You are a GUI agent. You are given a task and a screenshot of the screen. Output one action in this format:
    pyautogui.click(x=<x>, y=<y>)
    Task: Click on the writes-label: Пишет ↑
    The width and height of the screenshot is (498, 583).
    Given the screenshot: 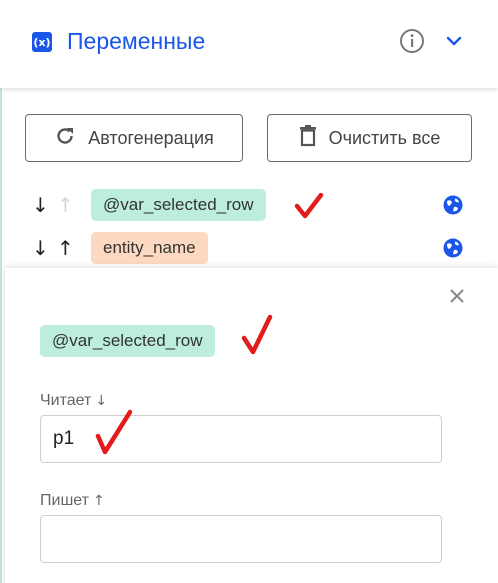 What is the action you would take?
    pyautogui.click(x=72, y=501)
    